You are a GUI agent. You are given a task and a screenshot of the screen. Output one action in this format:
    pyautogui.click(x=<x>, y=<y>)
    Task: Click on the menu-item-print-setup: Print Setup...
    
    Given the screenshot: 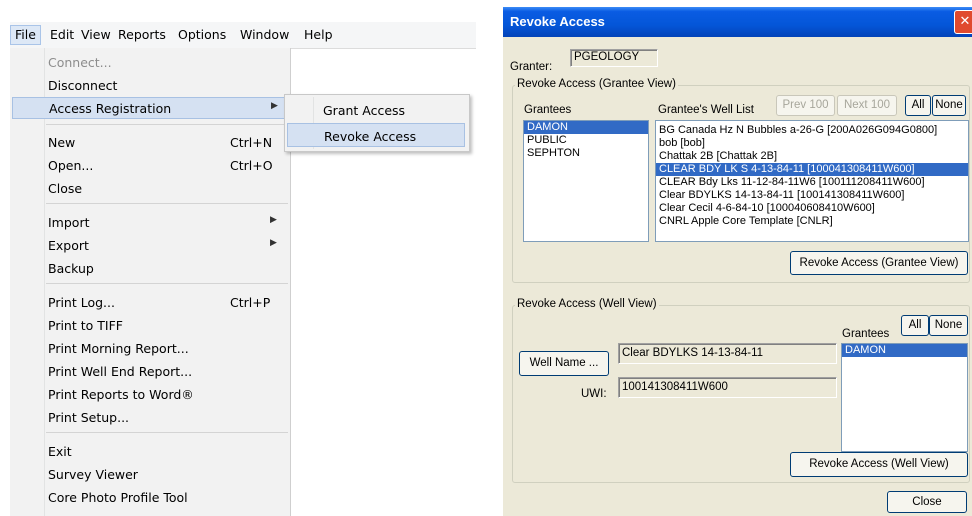 What is the action you would take?
    pyautogui.click(x=150, y=418)
    